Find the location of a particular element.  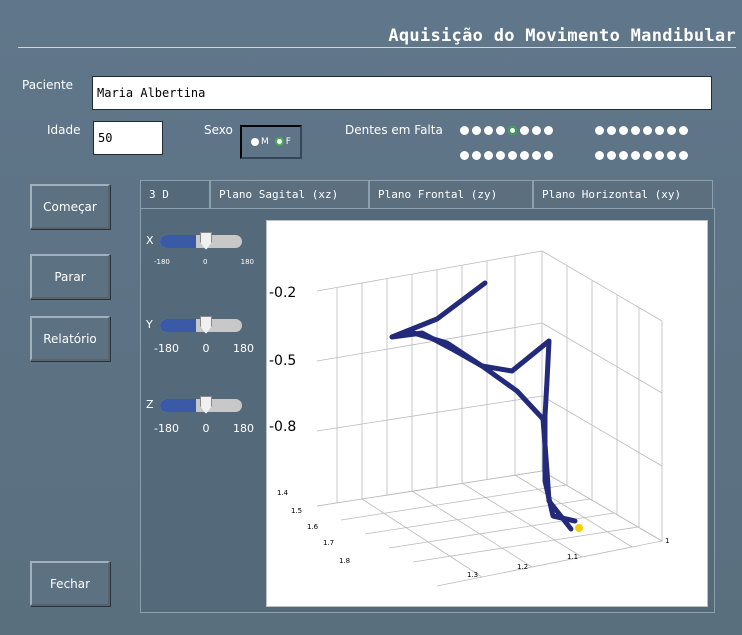

patient-name-field: Maria Albertina is located at coordinates (402, 93).